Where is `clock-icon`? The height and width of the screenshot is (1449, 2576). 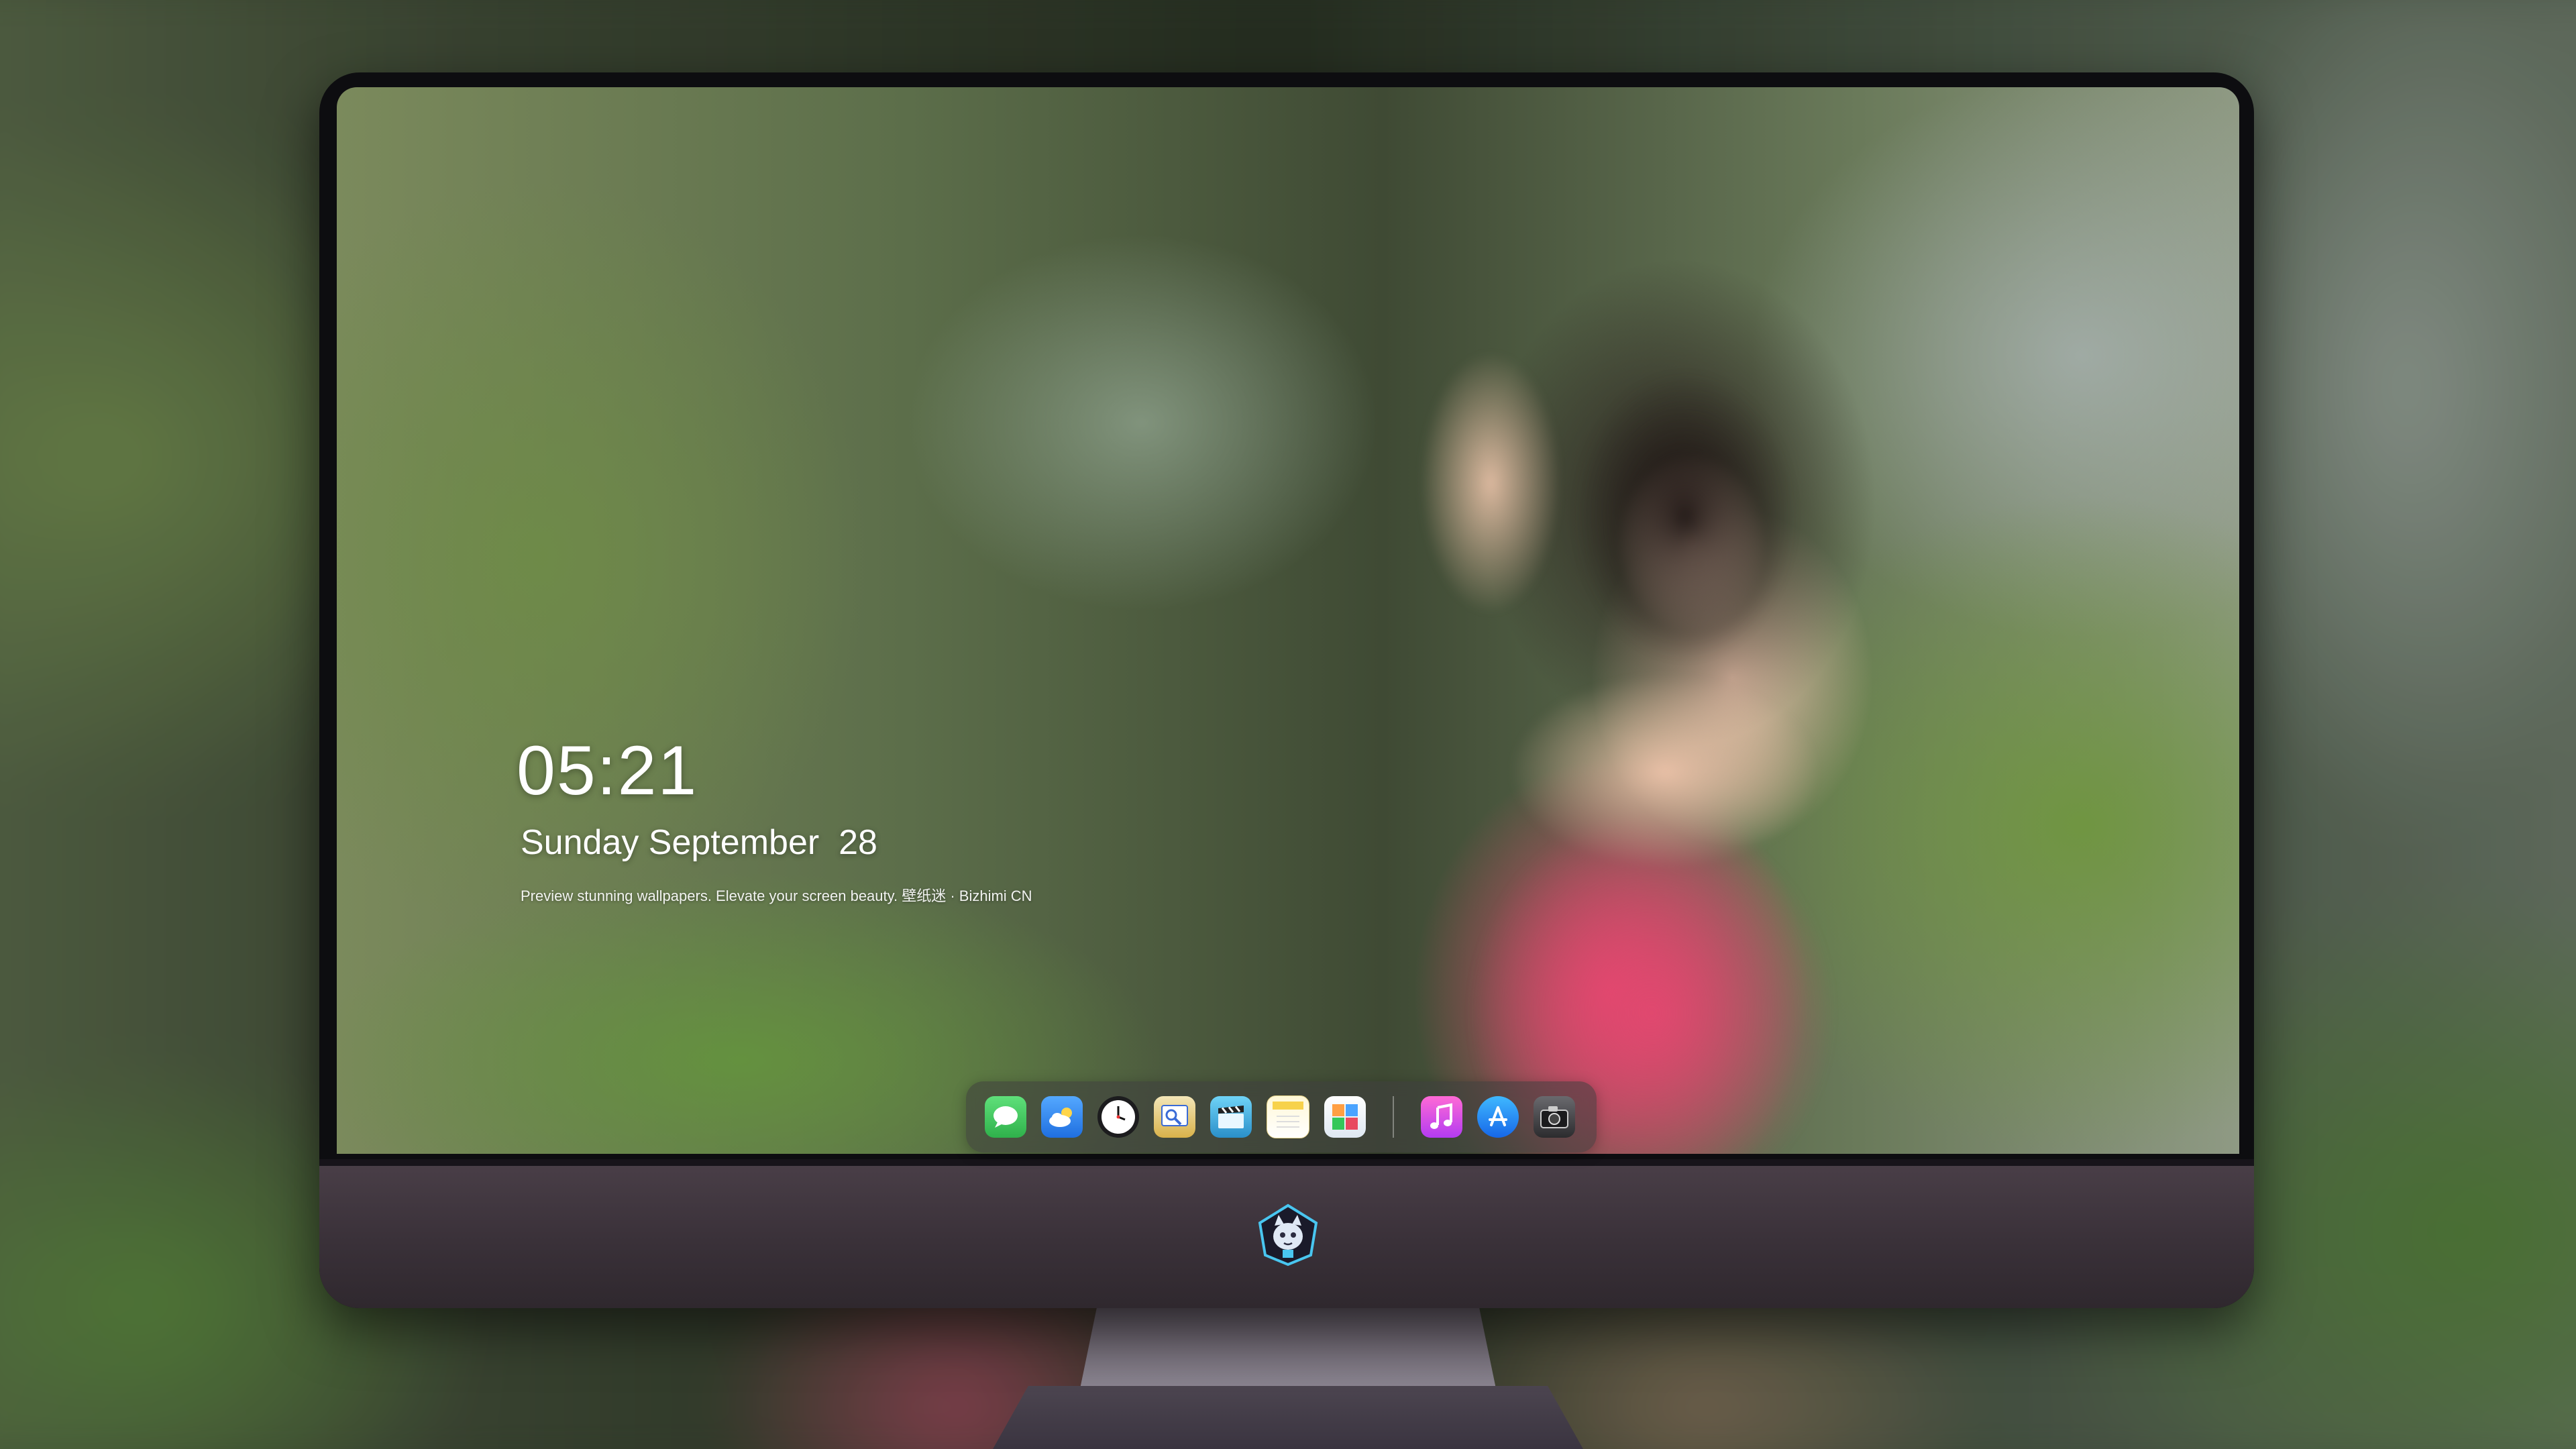
clock-icon is located at coordinates (1118, 1117).